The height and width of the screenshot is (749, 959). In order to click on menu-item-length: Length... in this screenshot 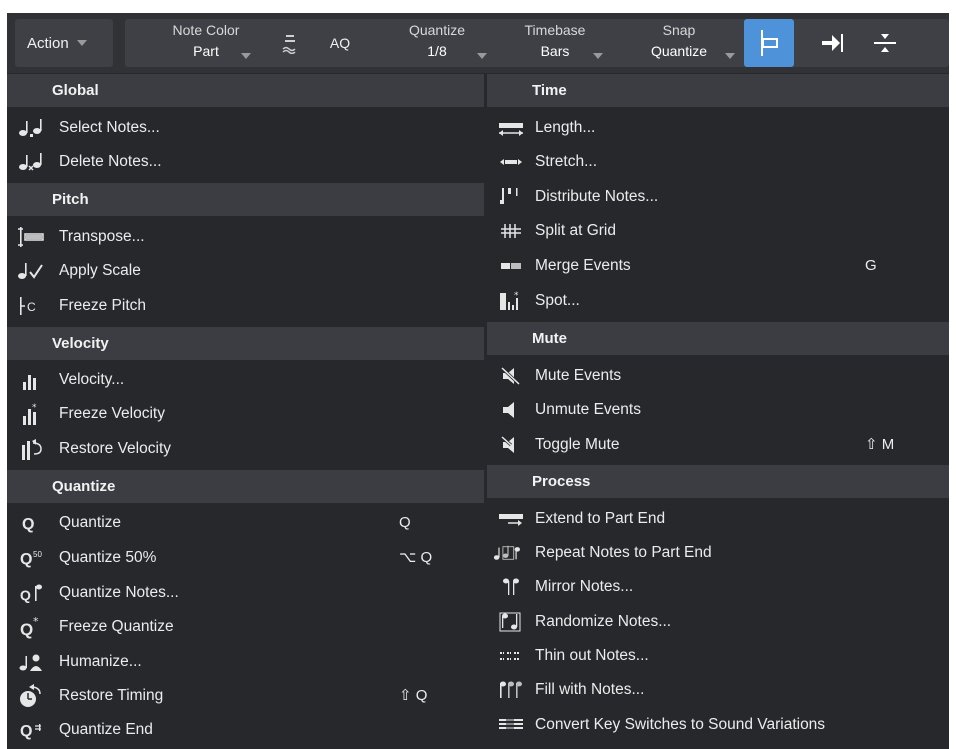, I will do `click(718, 128)`.